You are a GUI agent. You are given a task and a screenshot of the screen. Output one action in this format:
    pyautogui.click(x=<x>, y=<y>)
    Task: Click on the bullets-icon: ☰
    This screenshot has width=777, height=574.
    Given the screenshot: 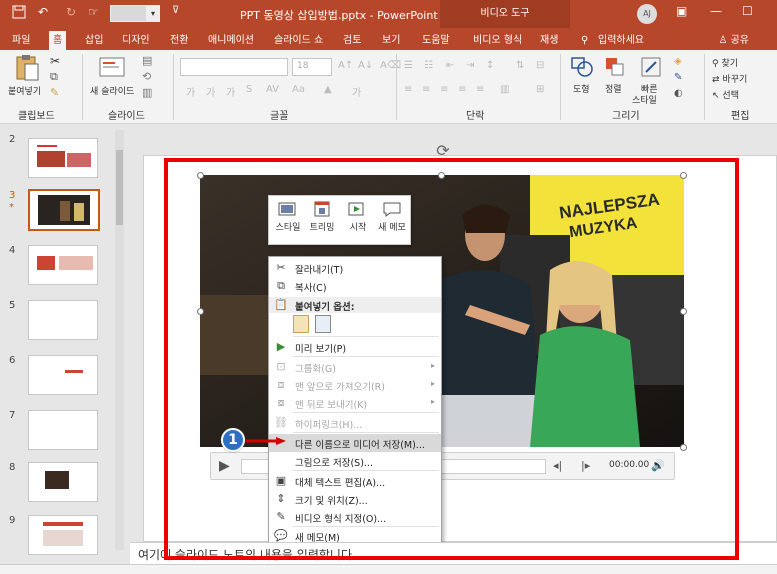 What is the action you would take?
    pyautogui.click(x=408, y=65)
    